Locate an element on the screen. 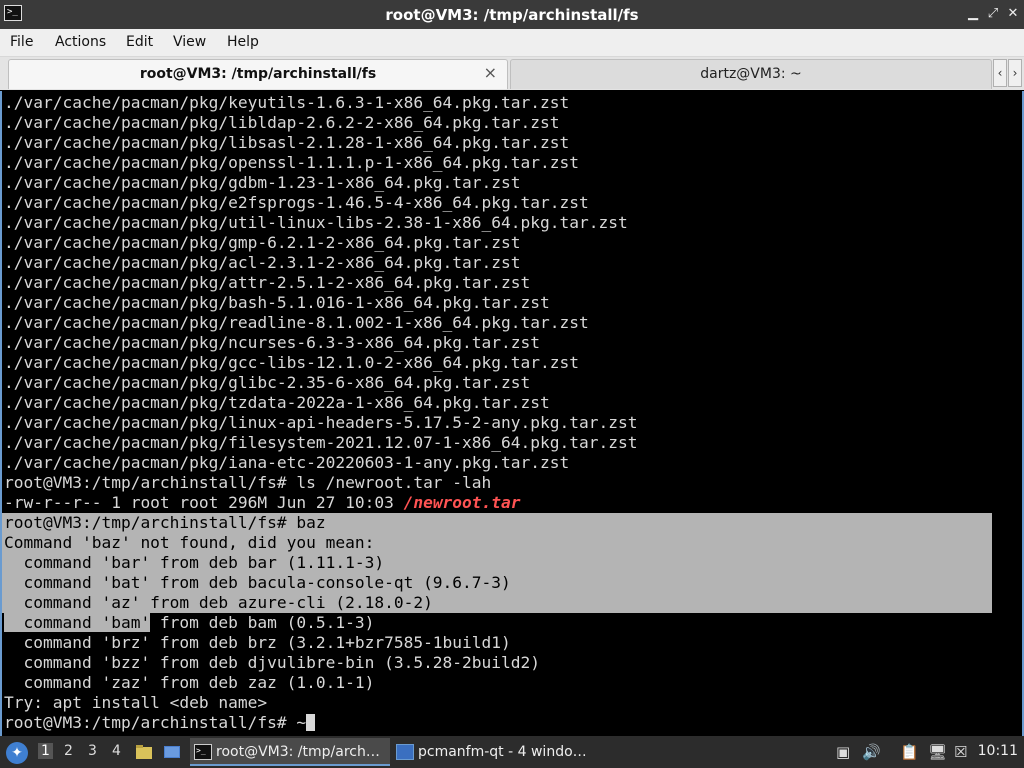 This screenshot has height=768, width=1024. terminal-prompt: root@VM3:/tmp/archinstall/fs# ~ is located at coordinates (160, 723).